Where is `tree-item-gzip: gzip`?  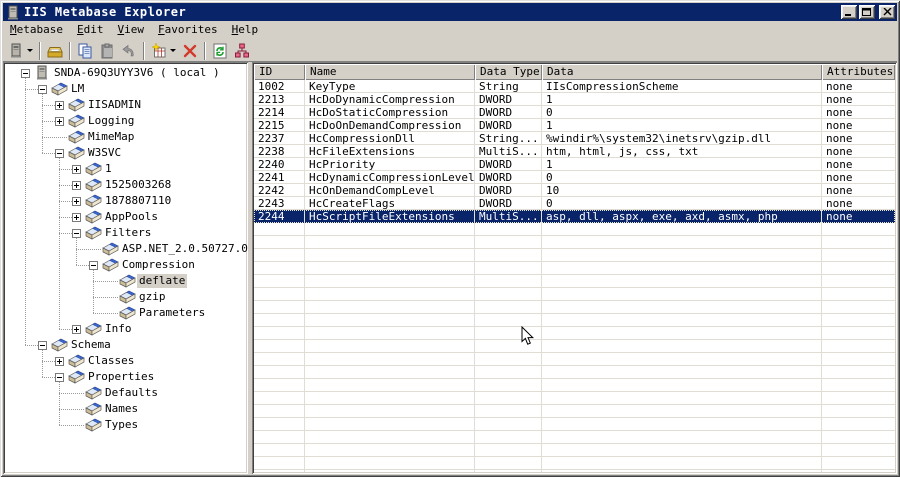
tree-item-gzip: gzip is located at coordinates (152, 297).